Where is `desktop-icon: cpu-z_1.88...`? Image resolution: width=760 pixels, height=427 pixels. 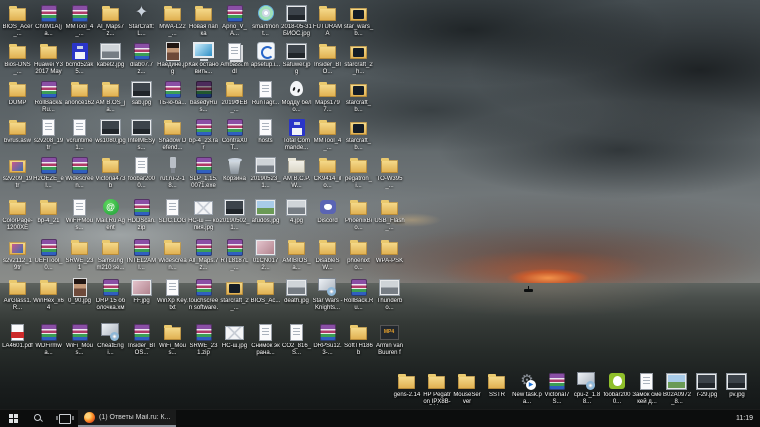
desktop-icon: cpu-z_1.88... is located at coordinates (587, 388).